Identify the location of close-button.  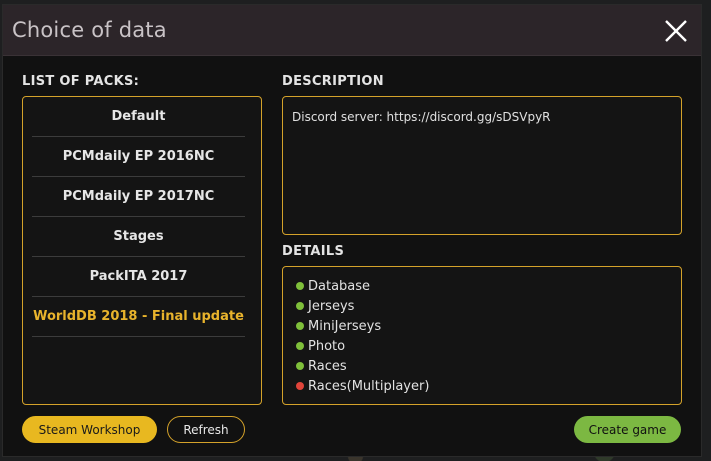
(676, 31).